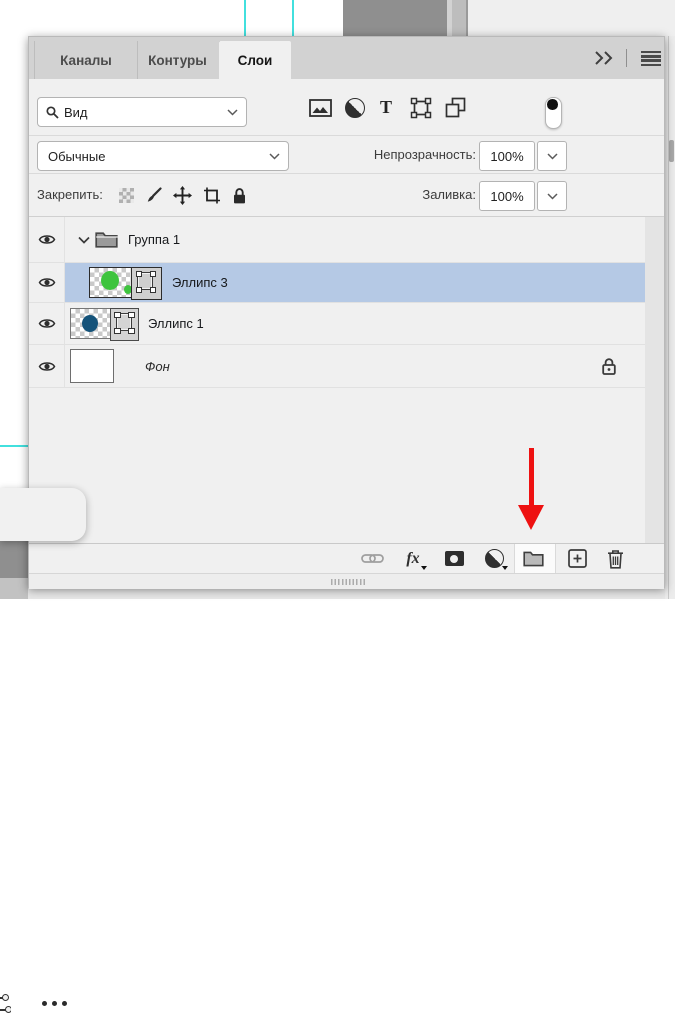 The image size is (675, 1019). I want to click on workspace-light-block, so click(14, 588).